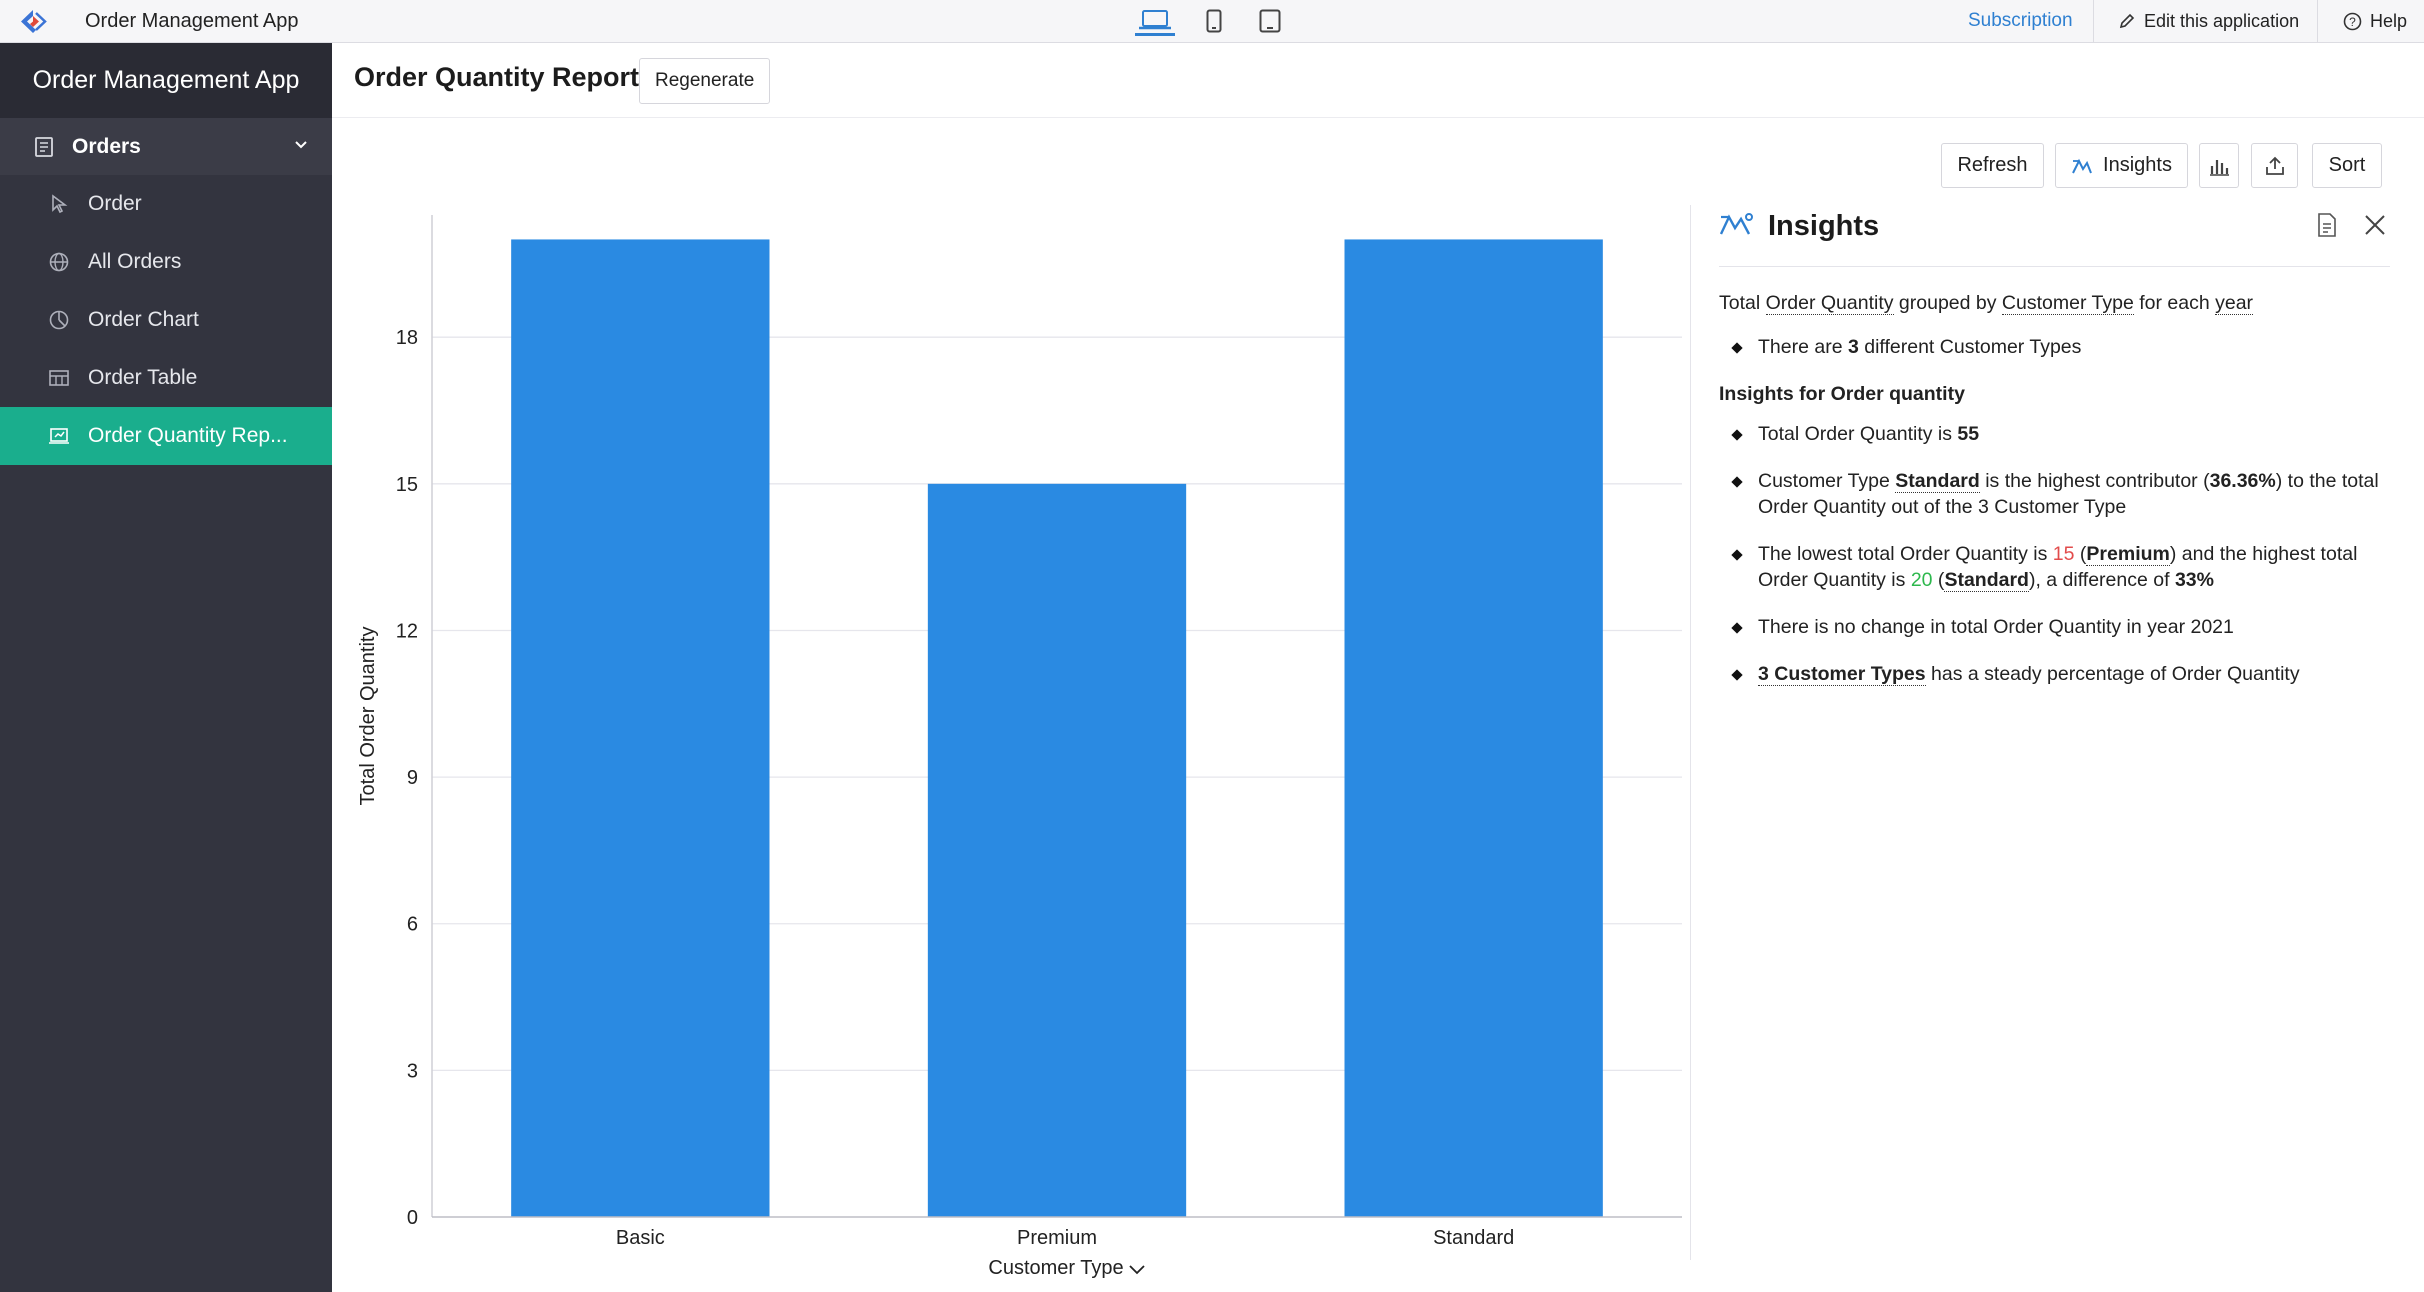 This screenshot has height=1292, width=2424. What do you see at coordinates (1827, 481) in the screenshot?
I see `text: Customer Type` at bounding box center [1827, 481].